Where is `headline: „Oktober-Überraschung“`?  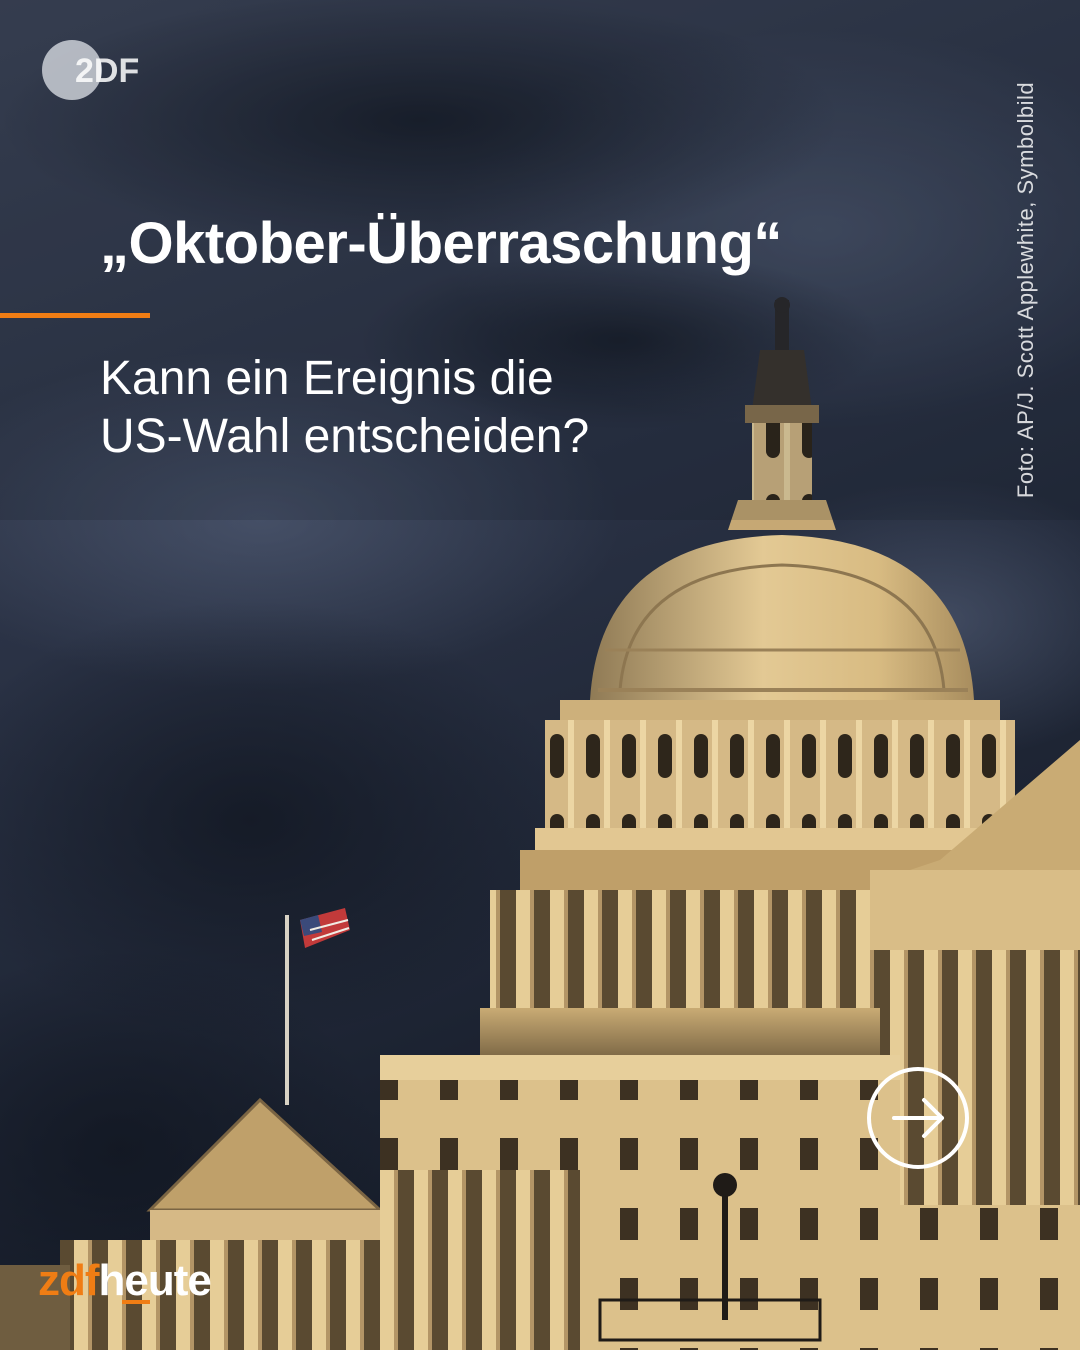 headline: „Oktober-Überraschung“ is located at coordinates (441, 243).